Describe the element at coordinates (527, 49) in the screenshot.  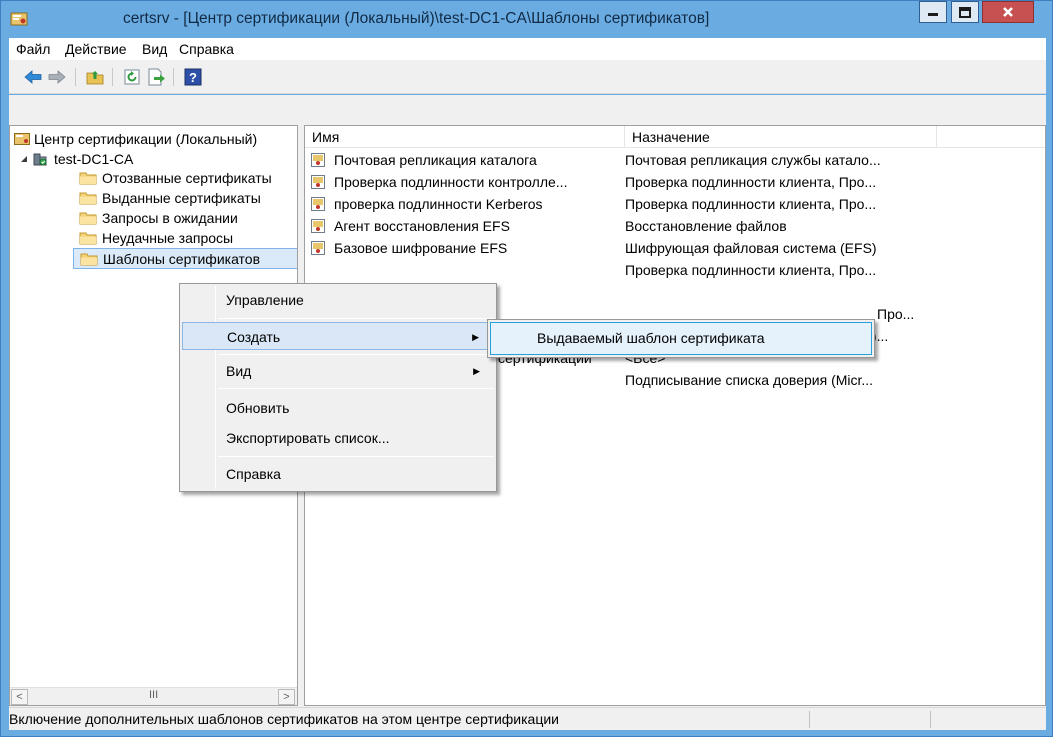
I see `menu-bar: Файл Действие Вид Справка` at that location.